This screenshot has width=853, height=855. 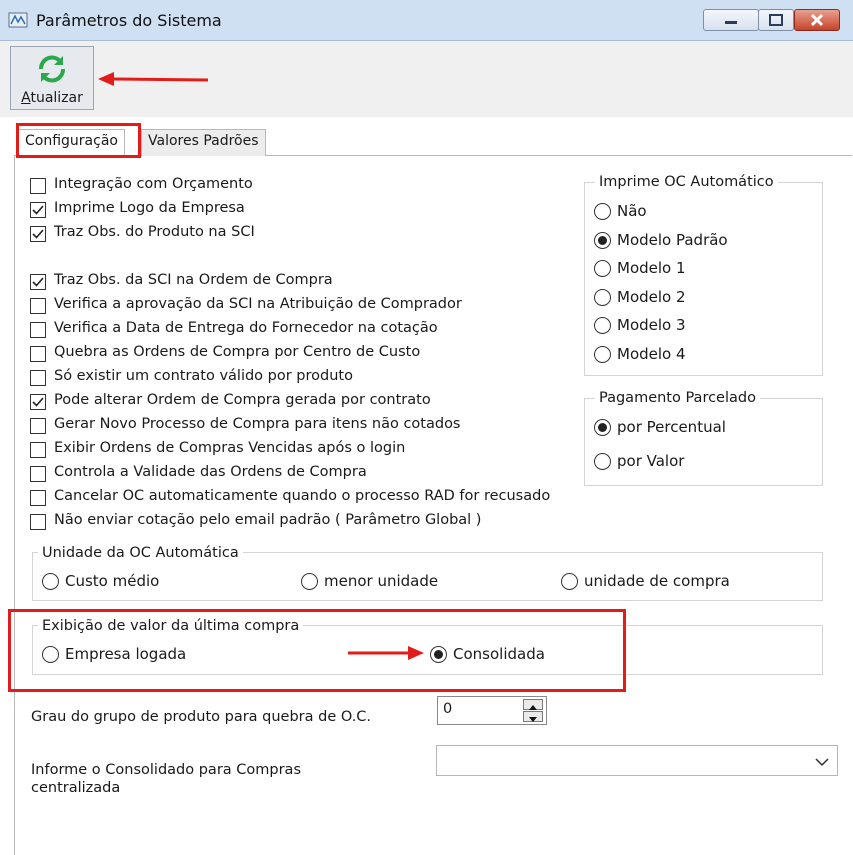 I want to click on radio-label: menor unidade, so click(x=381, y=581).